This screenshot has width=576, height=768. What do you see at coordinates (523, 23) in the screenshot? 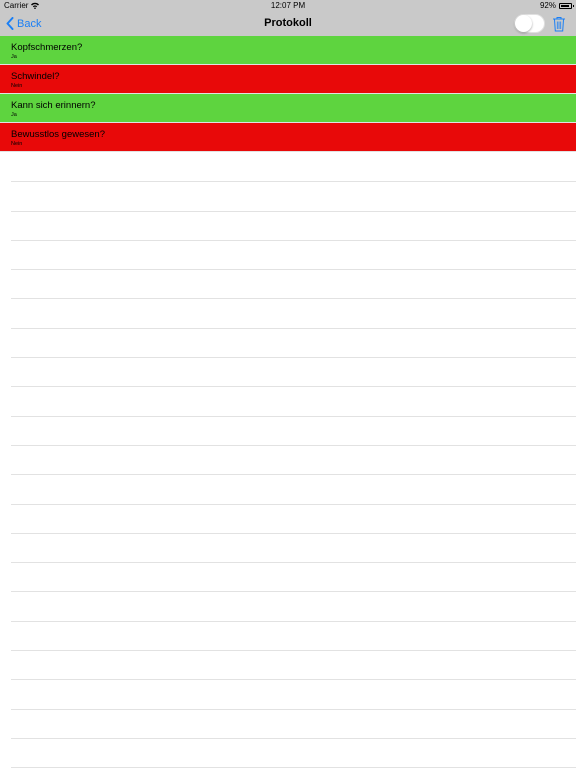
I see `toggle-knob` at bounding box center [523, 23].